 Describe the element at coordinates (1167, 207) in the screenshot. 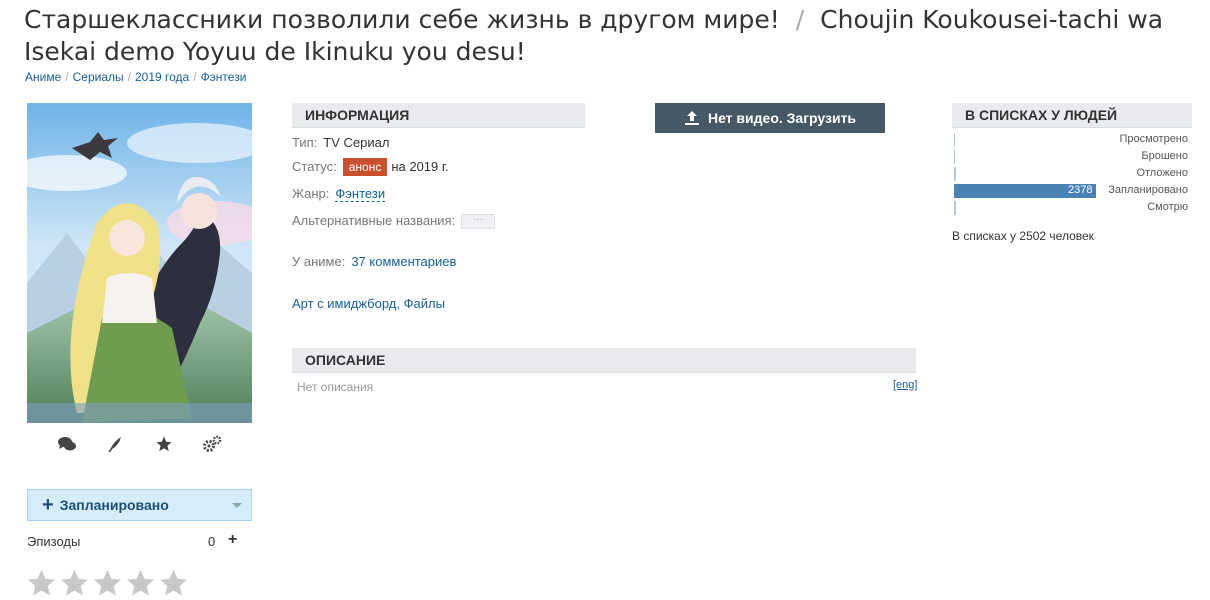

I see `list-stat-label: Смотрю` at that location.